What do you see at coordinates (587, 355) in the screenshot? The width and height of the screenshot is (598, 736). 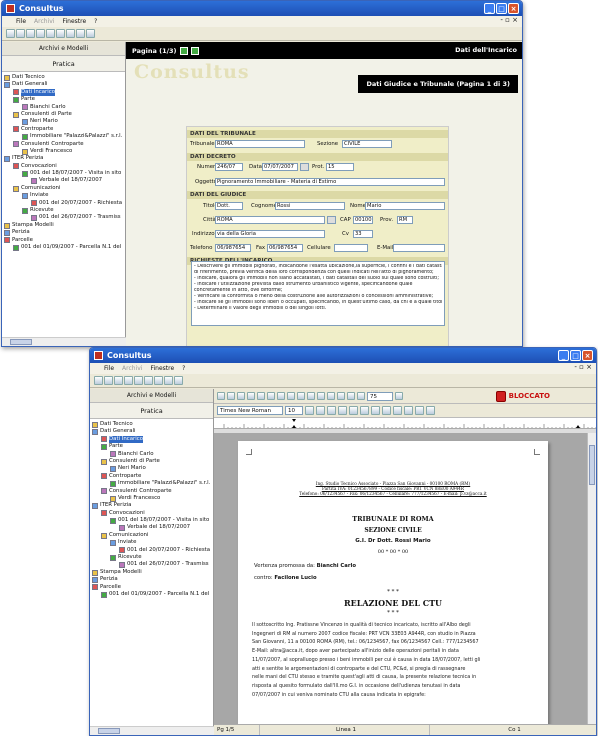 I see `close-icon-2: ×` at bounding box center [587, 355].